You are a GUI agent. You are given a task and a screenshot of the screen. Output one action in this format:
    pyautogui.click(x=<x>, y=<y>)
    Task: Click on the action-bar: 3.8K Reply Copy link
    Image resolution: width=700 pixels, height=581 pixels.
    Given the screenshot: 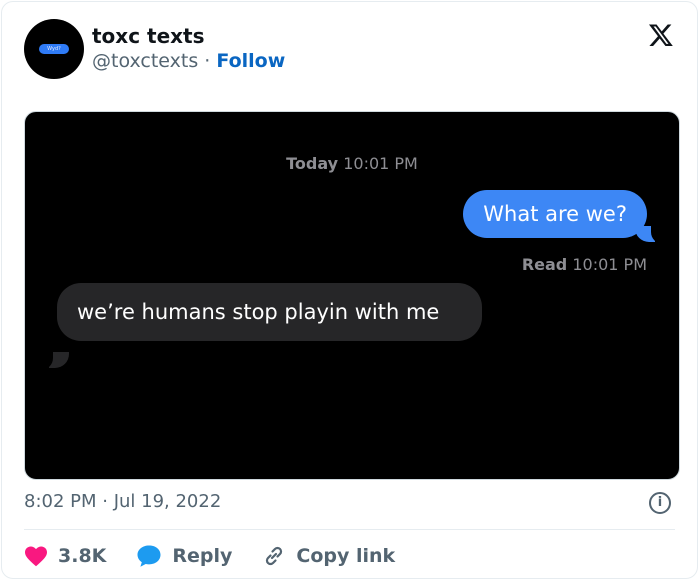 What is the action you would take?
    pyautogui.click(x=224, y=556)
    